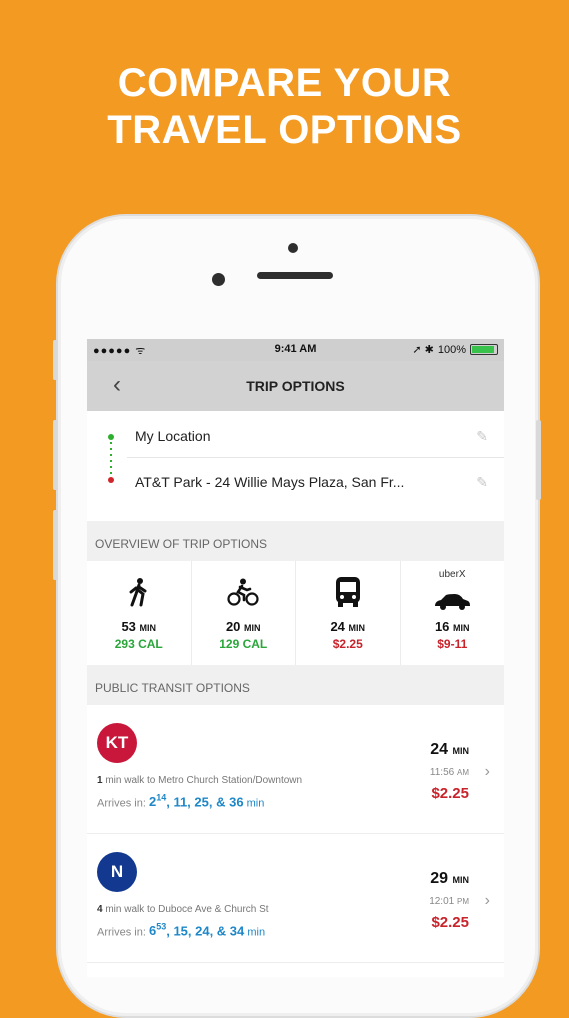  Describe the element at coordinates (295, 685) in the screenshot. I see `transit-section-header: PUBLIC TRANSIT OPTIONS` at that location.